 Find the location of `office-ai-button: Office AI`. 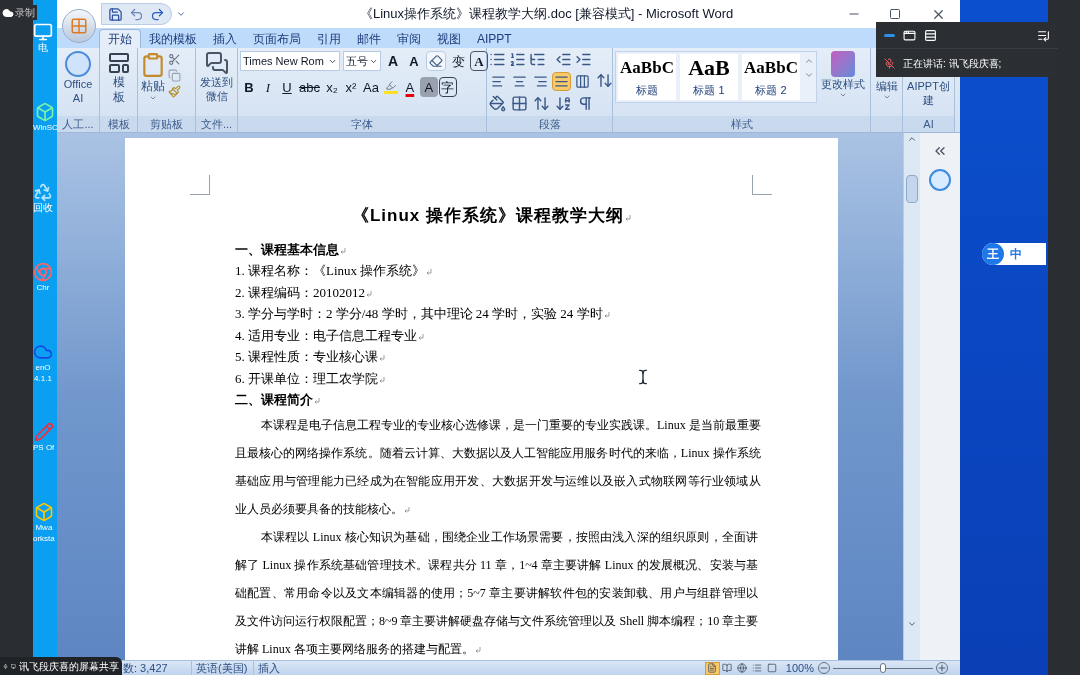

office-ai-button: Office AI is located at coordinates (78, 78).